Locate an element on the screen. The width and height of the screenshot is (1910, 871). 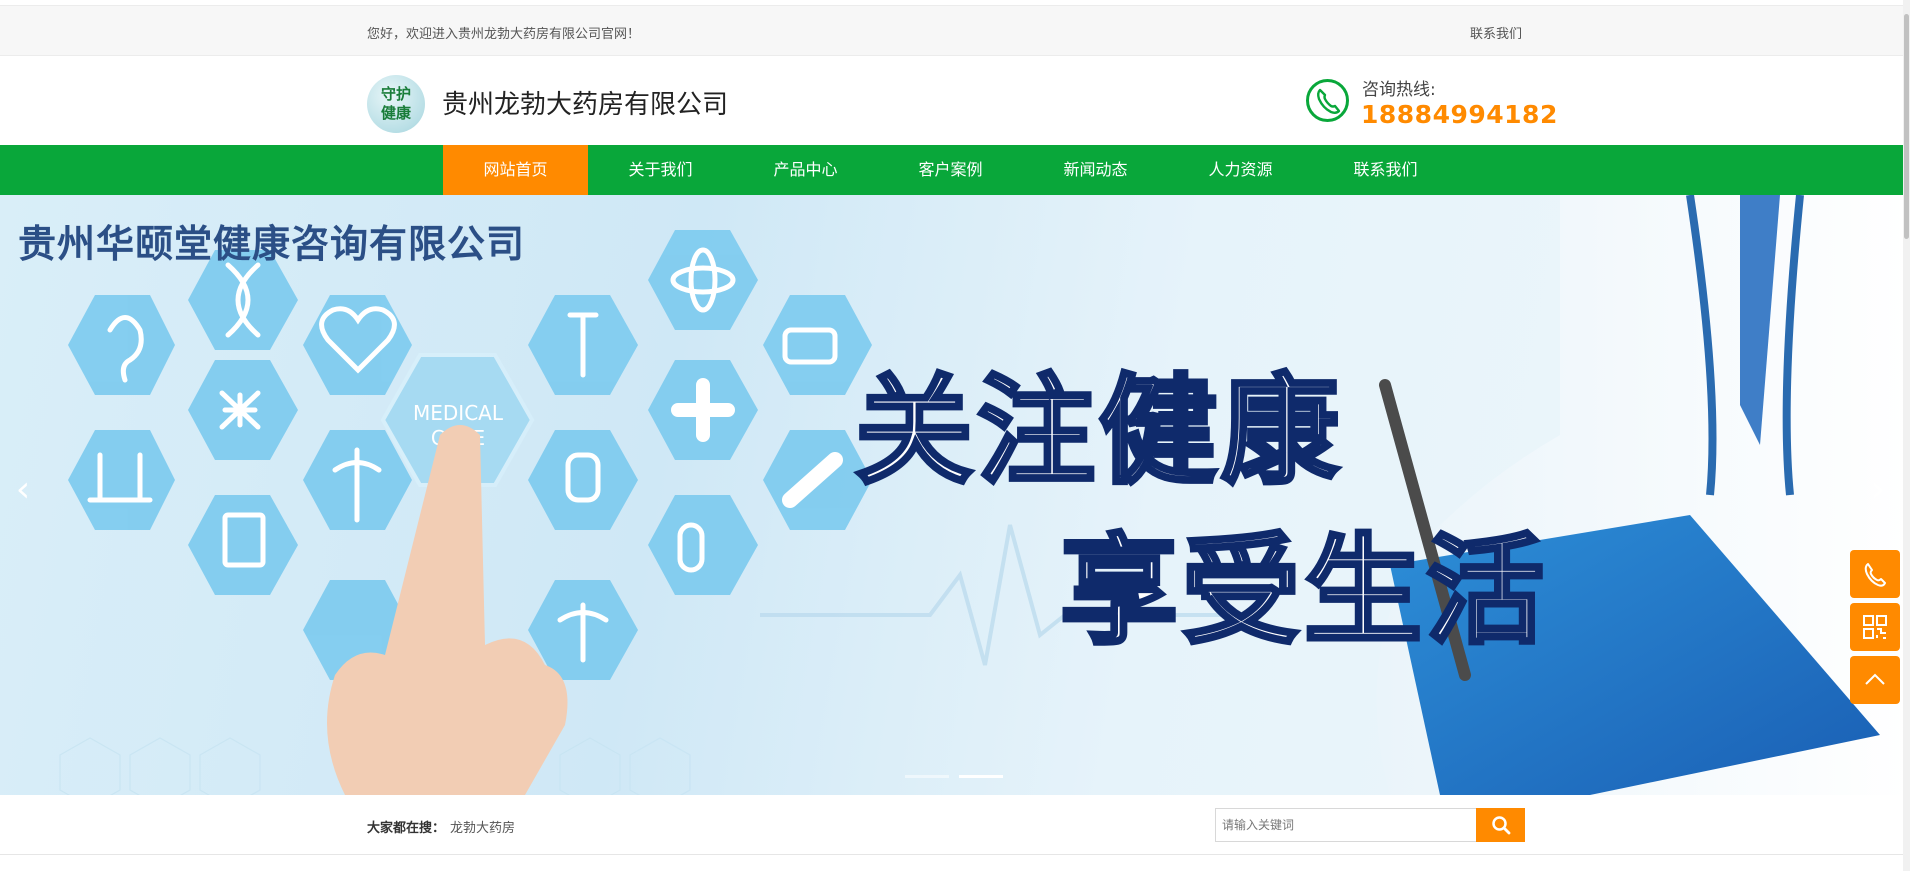
search-button is located at coordinates (1500, 825).